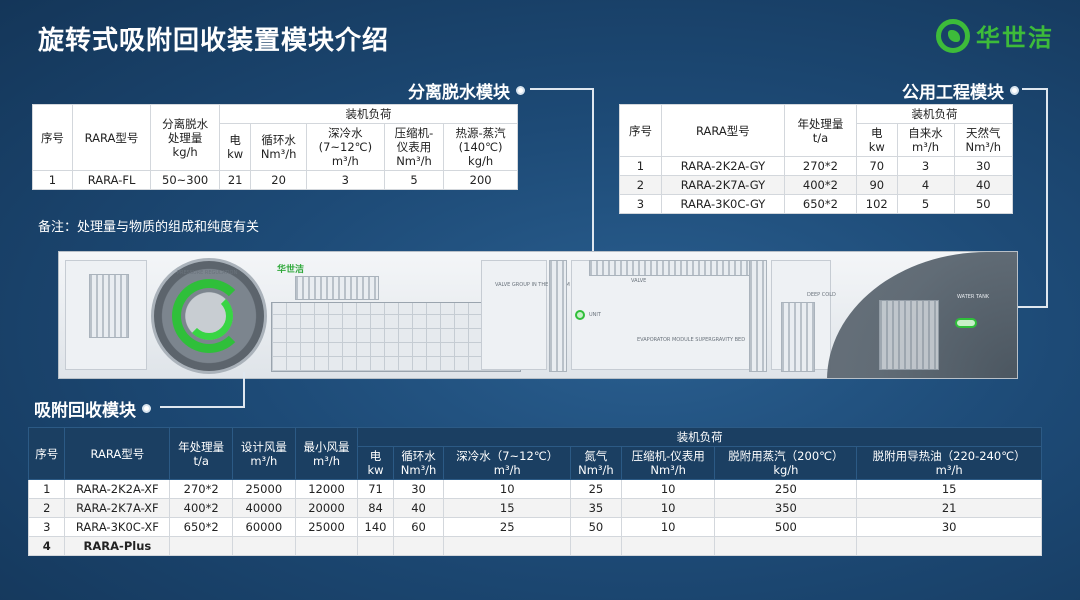 The height and width of the screenshot is (600, 1080). What do you see at coordinates (816, 185) in the screenshot?
I see `table-row: 2 RARA-2K7A-GY 400*2 90 4 40` at bounding box center [816, 185].